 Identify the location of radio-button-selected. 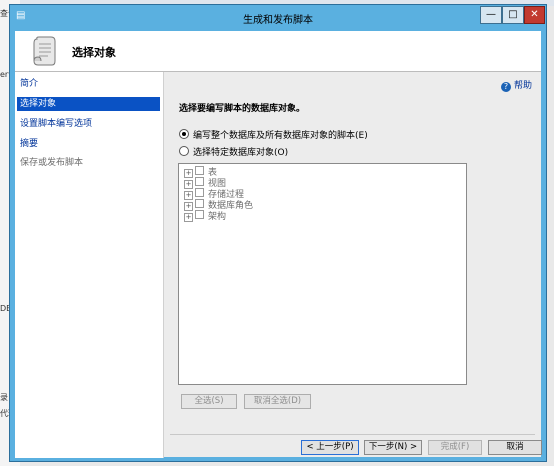
(184, 134).